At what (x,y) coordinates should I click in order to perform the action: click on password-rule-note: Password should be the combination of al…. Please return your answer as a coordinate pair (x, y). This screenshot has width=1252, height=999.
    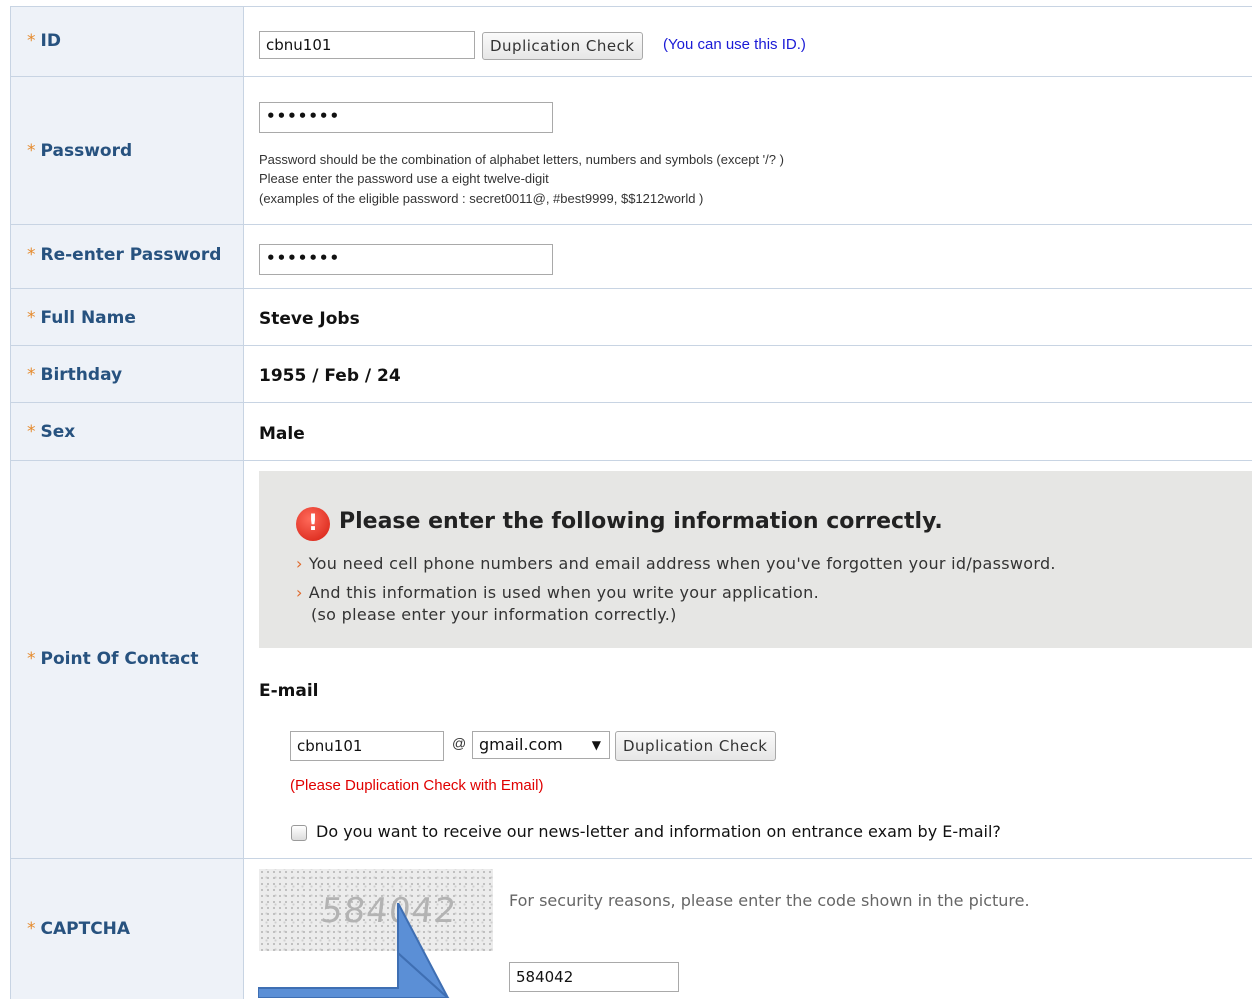
    Looking at the image, I should click on (521, 159).